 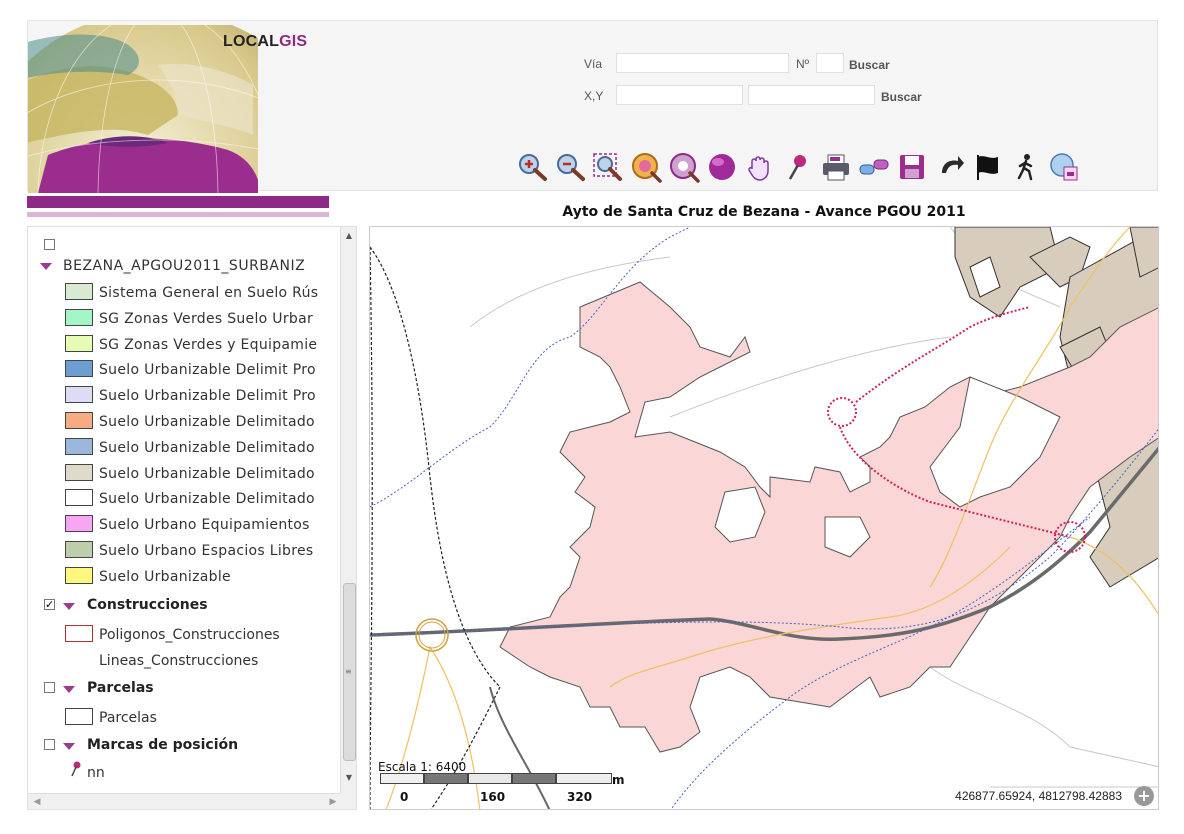 I want to click on layer-group-title: BEZANA_APGOU2011_SURBANIZ, so click(x=184, y=266).